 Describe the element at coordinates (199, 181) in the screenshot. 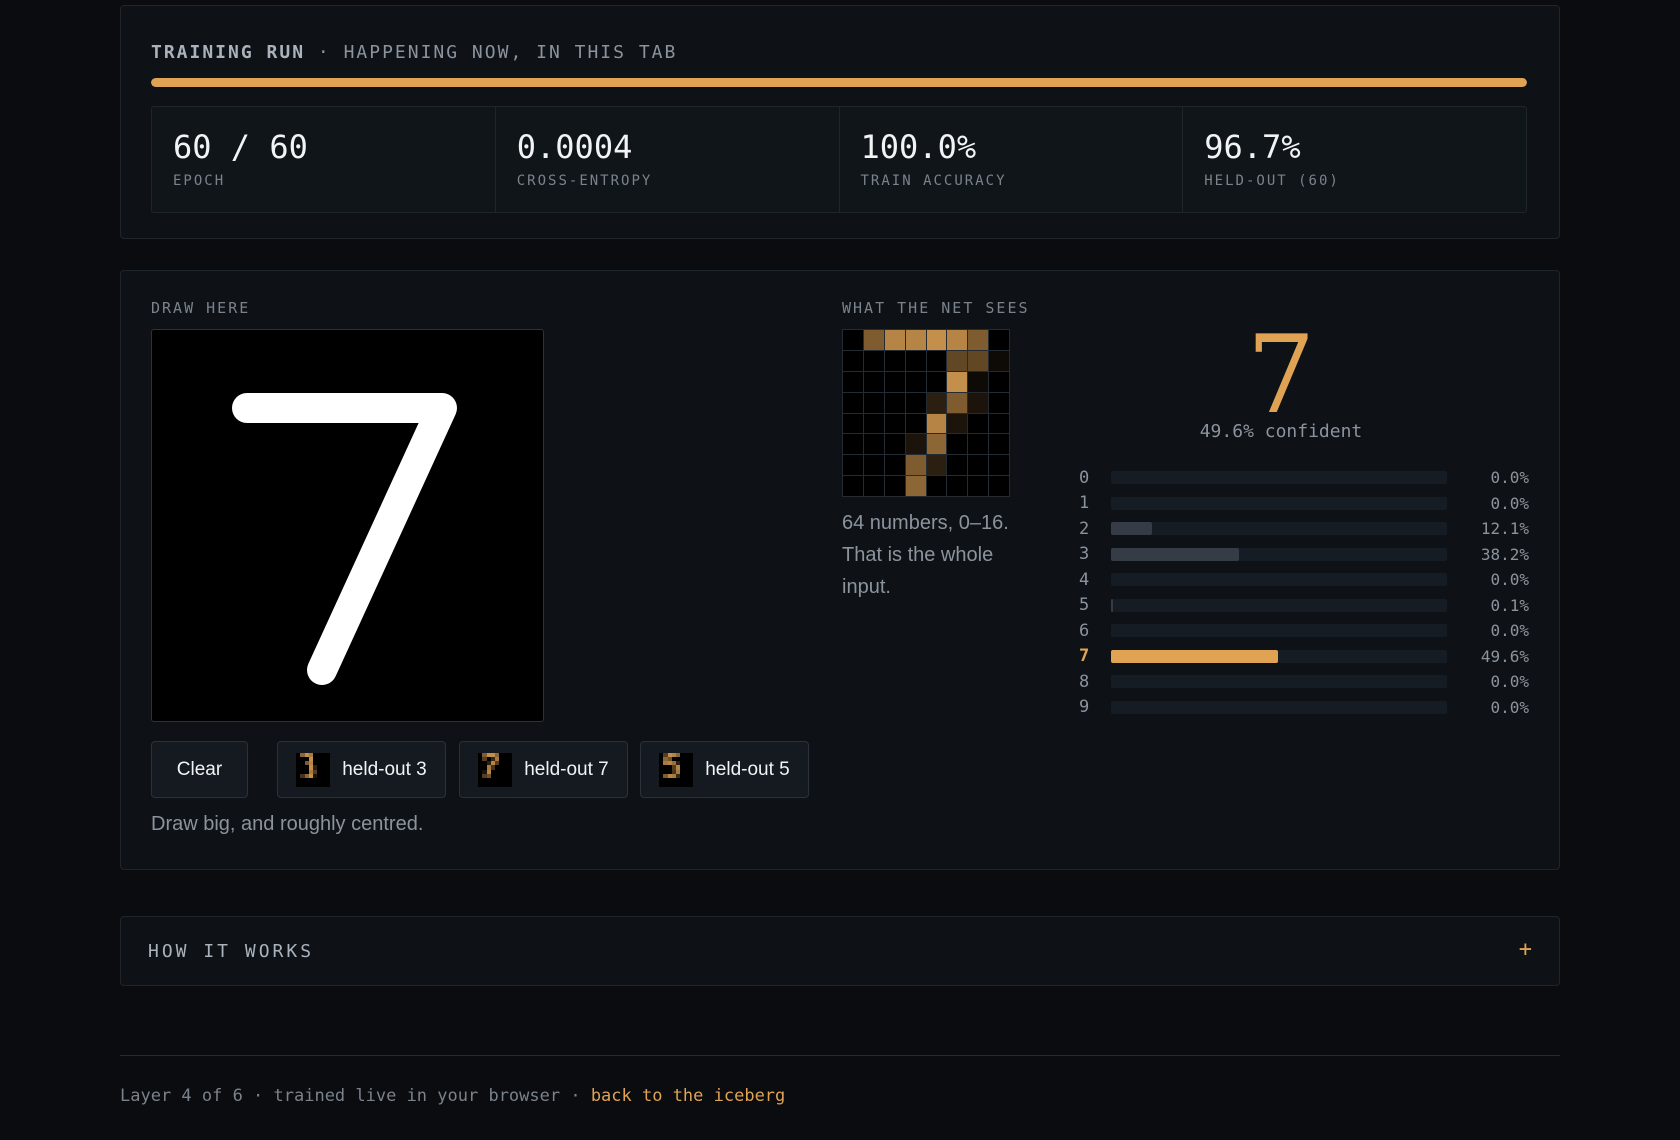

I see `stat-label: EPOCH` at that location.